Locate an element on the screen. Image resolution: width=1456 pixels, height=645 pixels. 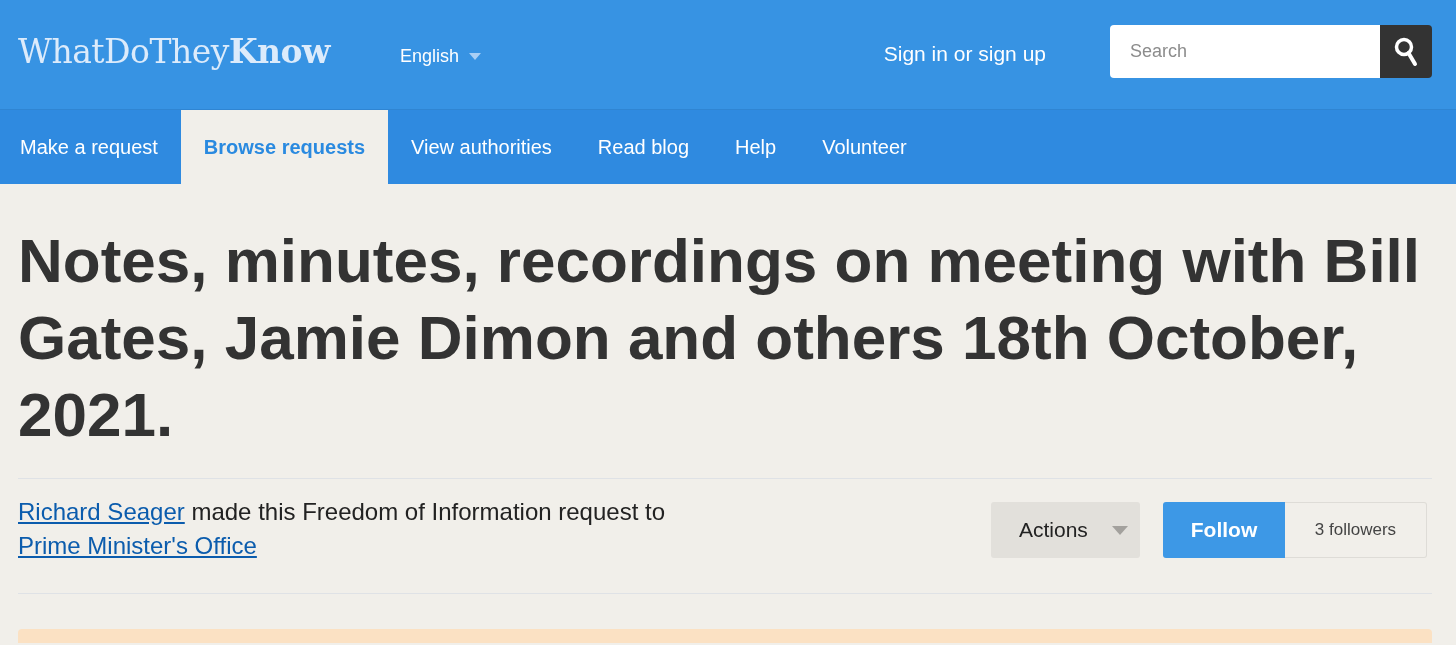
nav-tab: View authorities is located at coordinates (481, 147).